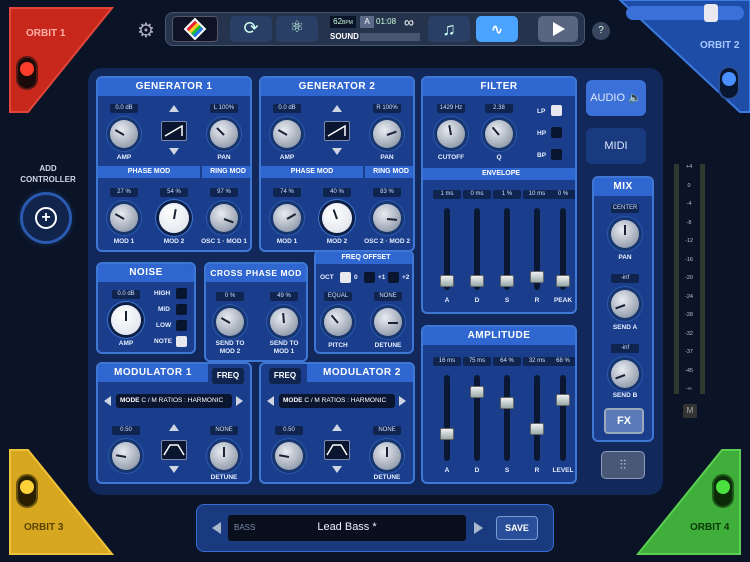 This screenshot has width=750, height=562. Describe the element at coordinates (402, 401) in the screenshot. I see `mod2-mode-right-arrow` at that location.